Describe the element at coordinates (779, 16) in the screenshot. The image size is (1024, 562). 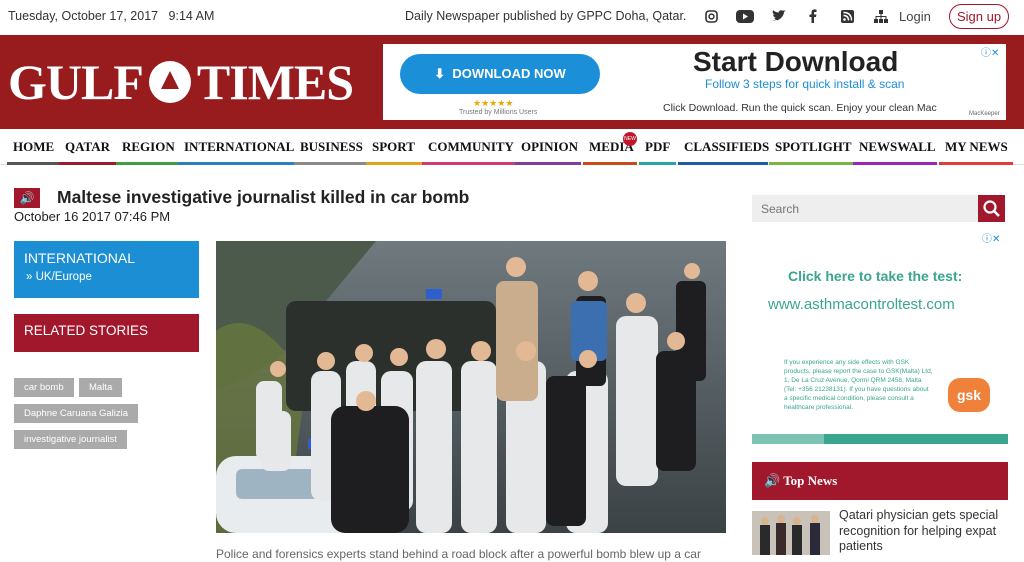
I see `twitter-icon` at that location.